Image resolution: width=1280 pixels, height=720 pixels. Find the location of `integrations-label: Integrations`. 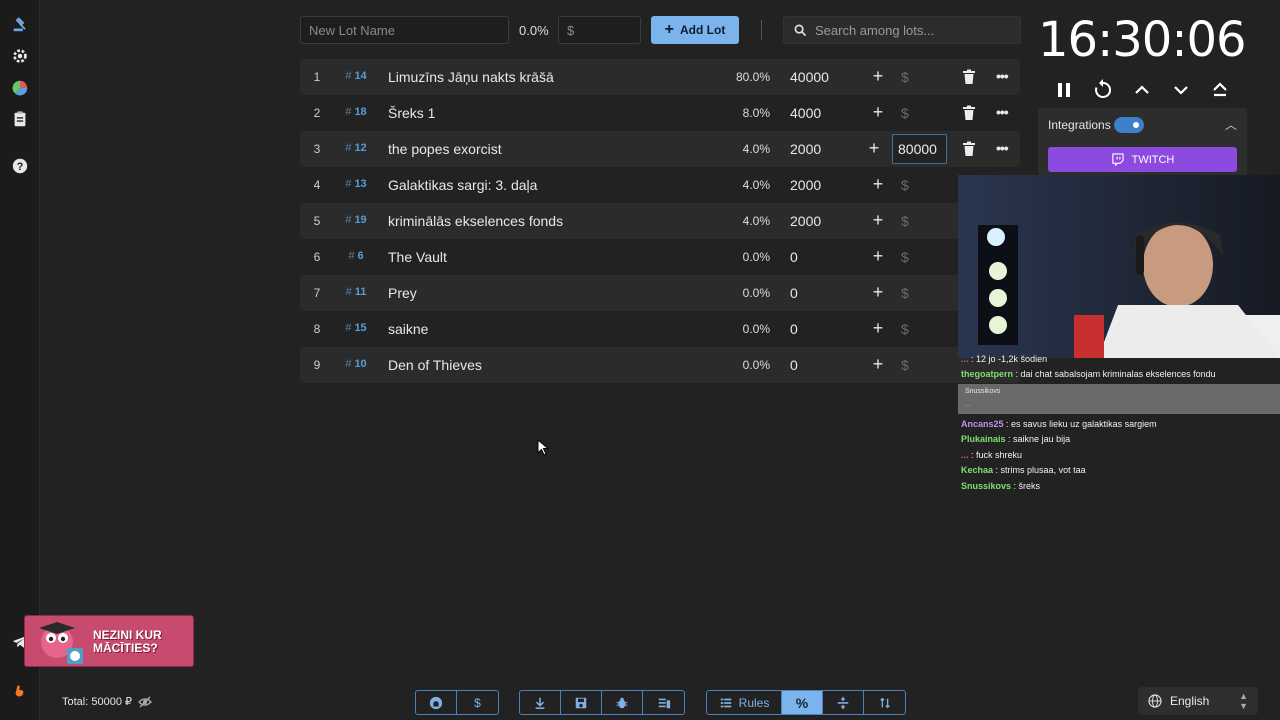

integrations-label: Integrations is located at coordinates (1079, 125).